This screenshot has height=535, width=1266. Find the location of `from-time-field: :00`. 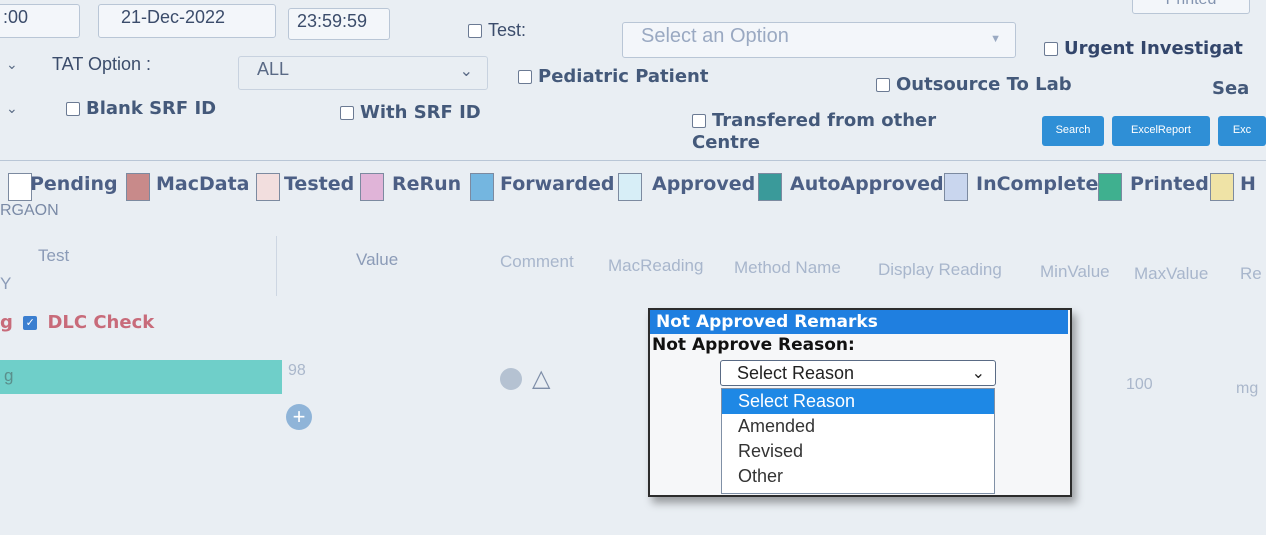

from-time-field: :00 is located at coordinates (40, 21).